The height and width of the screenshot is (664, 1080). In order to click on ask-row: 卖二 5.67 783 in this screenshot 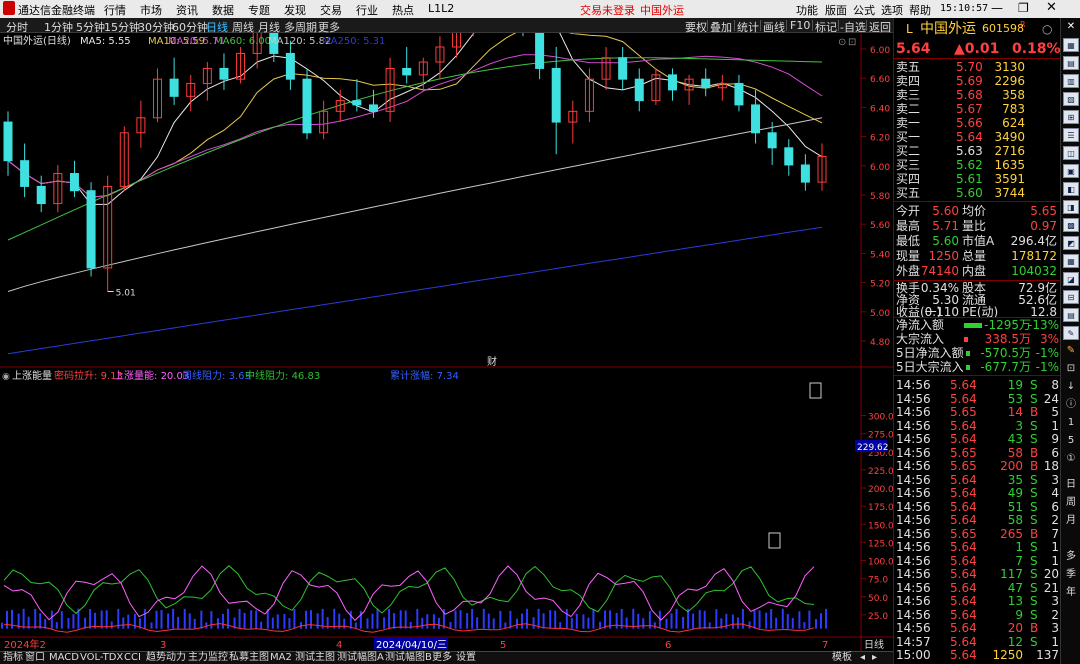, I will do `click(977, 109)`.